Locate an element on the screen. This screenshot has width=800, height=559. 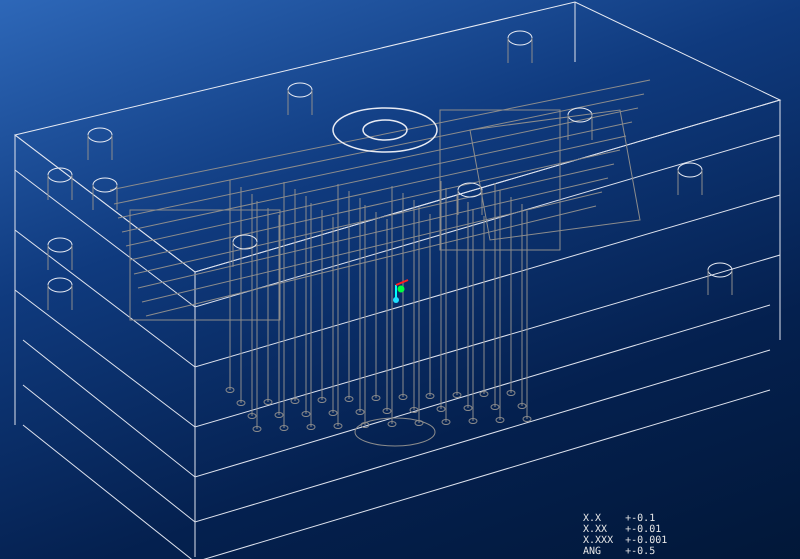
tolerance-format: X.XXX is located at coordinates (598, 540).